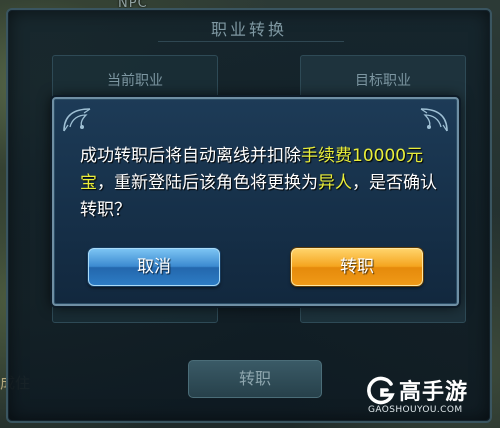 The width and height of the screenshot is (500, 428). I want to click on watermark-brand: 高手游, so click(434, 392).